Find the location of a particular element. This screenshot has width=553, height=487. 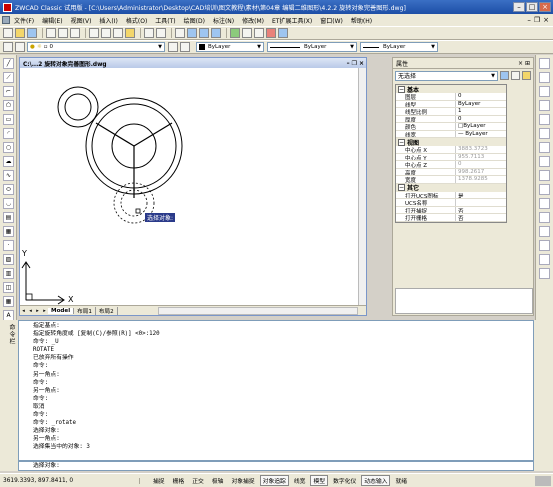

publish-icon is located at coordinates (75, 33).